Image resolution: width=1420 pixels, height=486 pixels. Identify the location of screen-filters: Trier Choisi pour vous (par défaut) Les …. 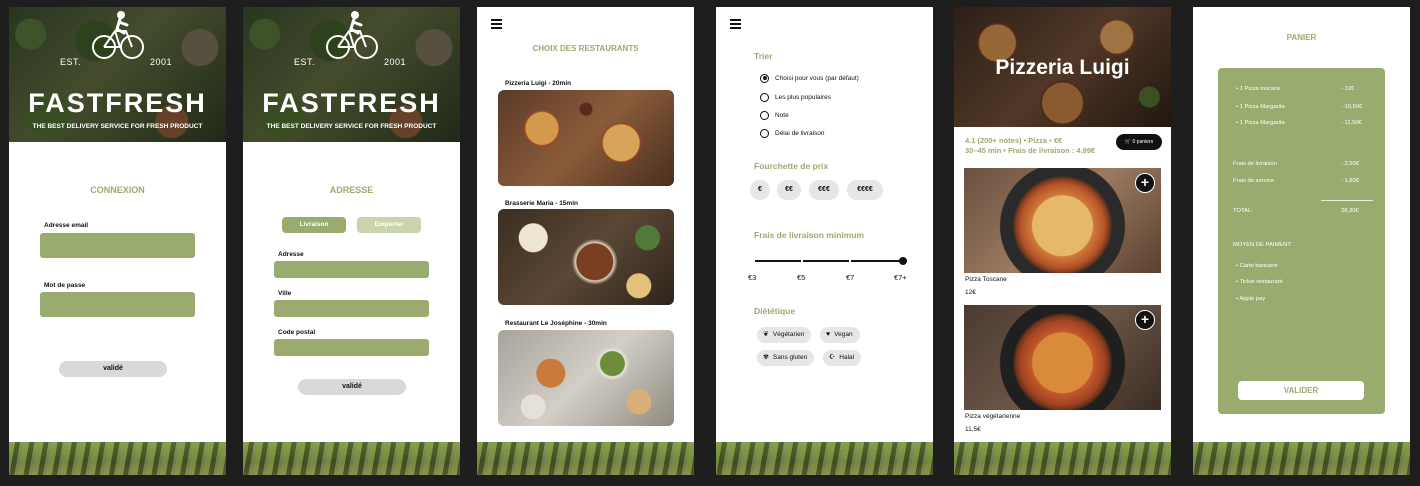
(824, 241).